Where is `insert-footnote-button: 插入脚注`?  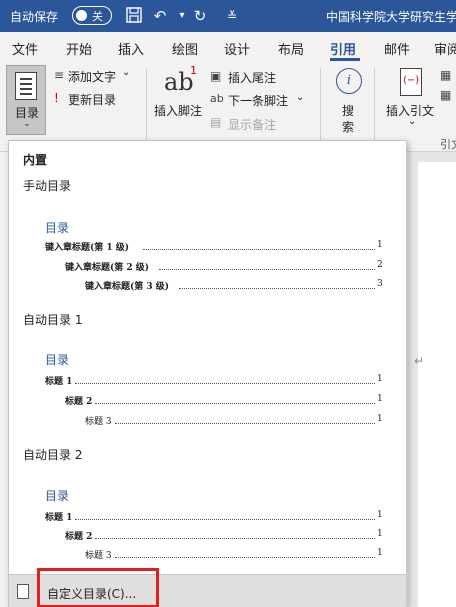 insert-footnote-button: 插入脚注 is located at coordinates (178, 110).